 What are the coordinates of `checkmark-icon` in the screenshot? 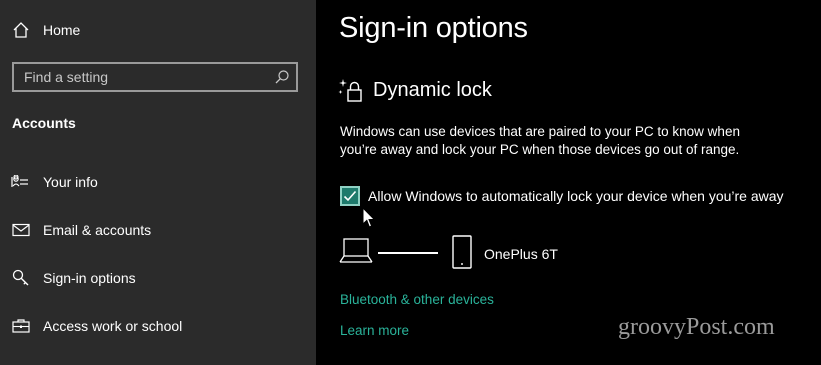 It's located at (350, 196).